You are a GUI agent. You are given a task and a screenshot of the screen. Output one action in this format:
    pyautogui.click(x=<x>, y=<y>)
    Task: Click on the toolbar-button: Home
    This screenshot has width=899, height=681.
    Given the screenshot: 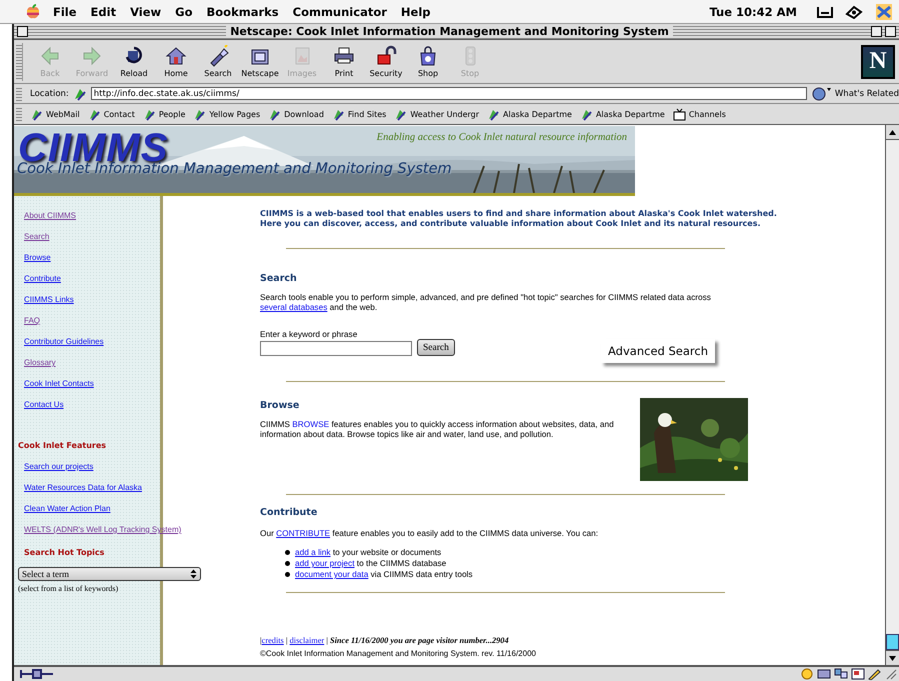 What is the action you would take?
    pyautogui.click(x=176, y=61)
    